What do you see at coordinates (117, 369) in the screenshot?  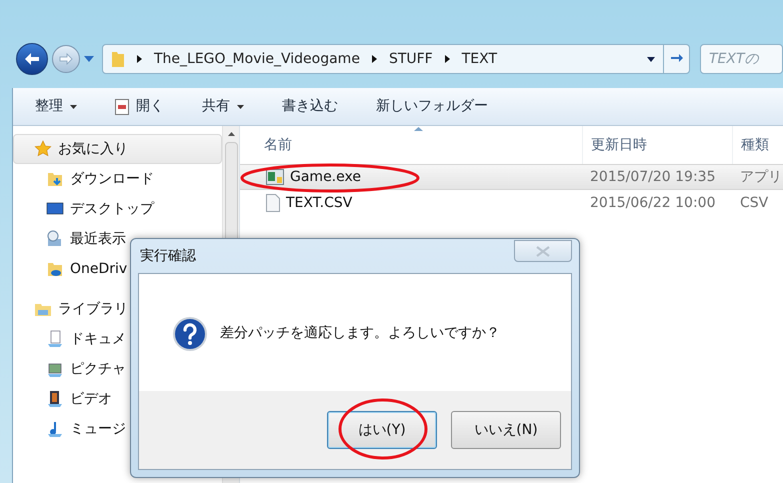 I see `nav-item: ピクチャ` at bounding box center [117, 369].